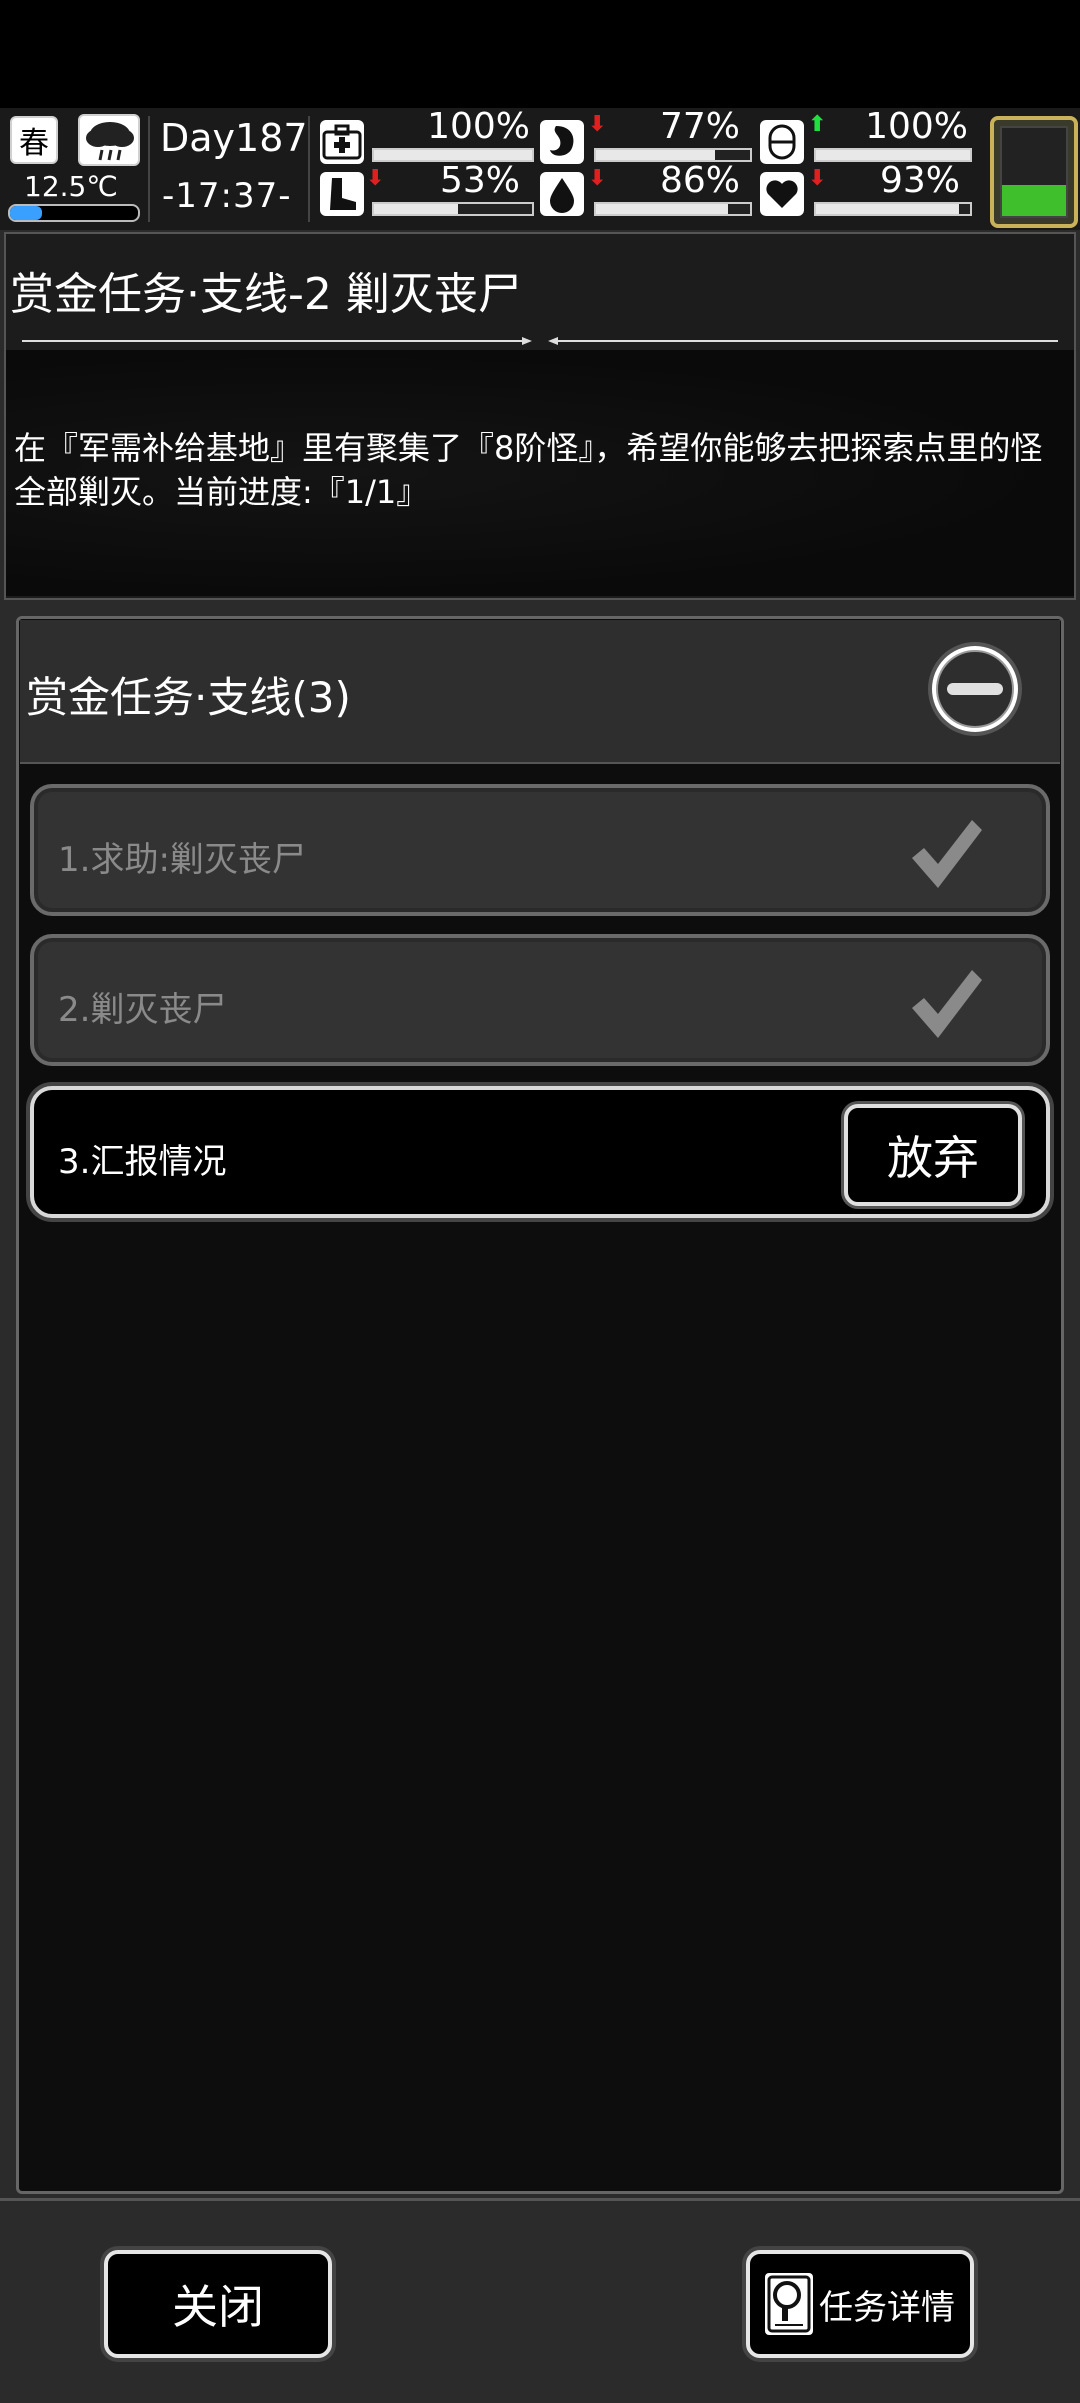  Describe the element at coordinates (817, 124) in the screenshot. I see `mind-trend-up-icon: ⬆` at that location.